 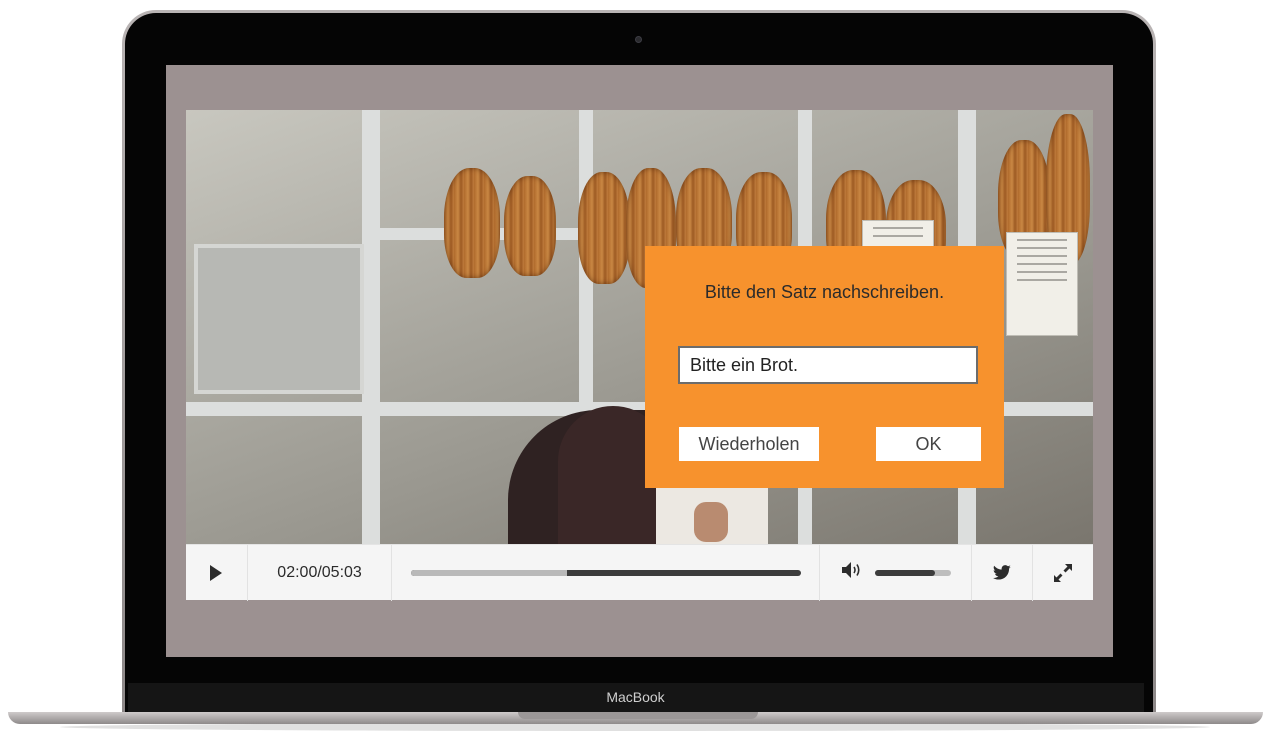 I want to click on volume-control, so click(x=896, y=573).